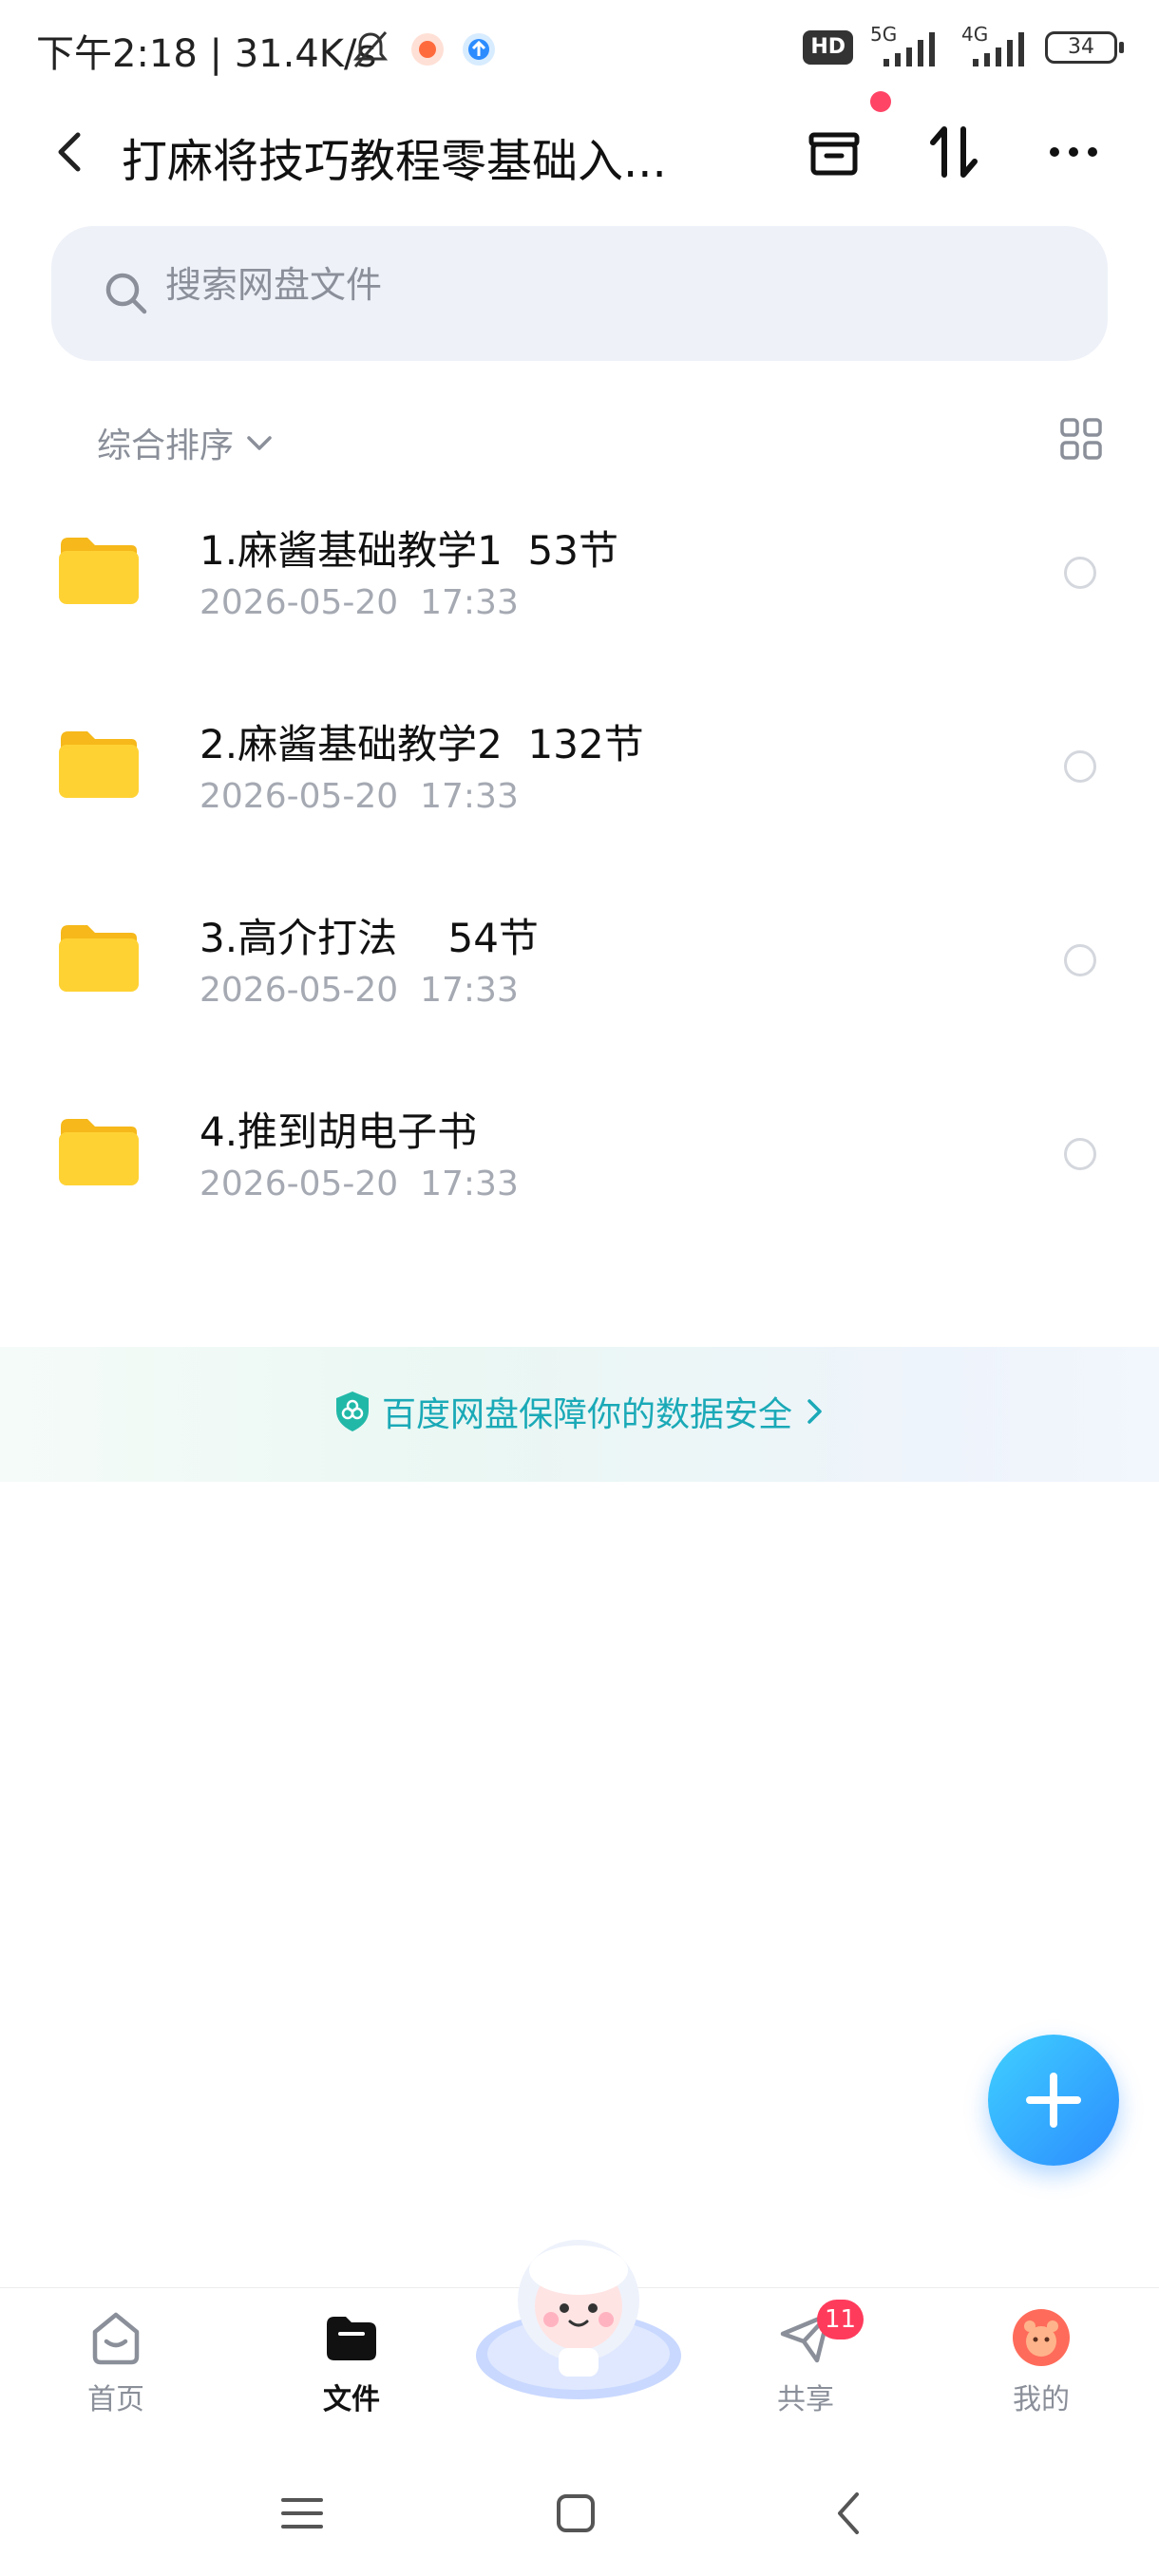  Describe the element at coordinates (259, 443) in the screenshot. I see `chevron-down-icon` at that location.